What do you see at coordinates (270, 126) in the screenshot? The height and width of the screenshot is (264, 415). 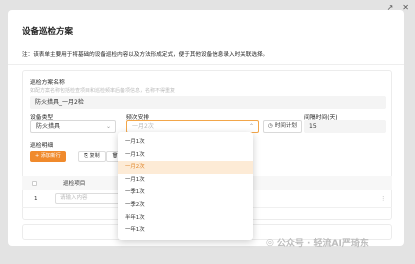 I see `clock-icon: ◷` at bounding box center [270, 126].